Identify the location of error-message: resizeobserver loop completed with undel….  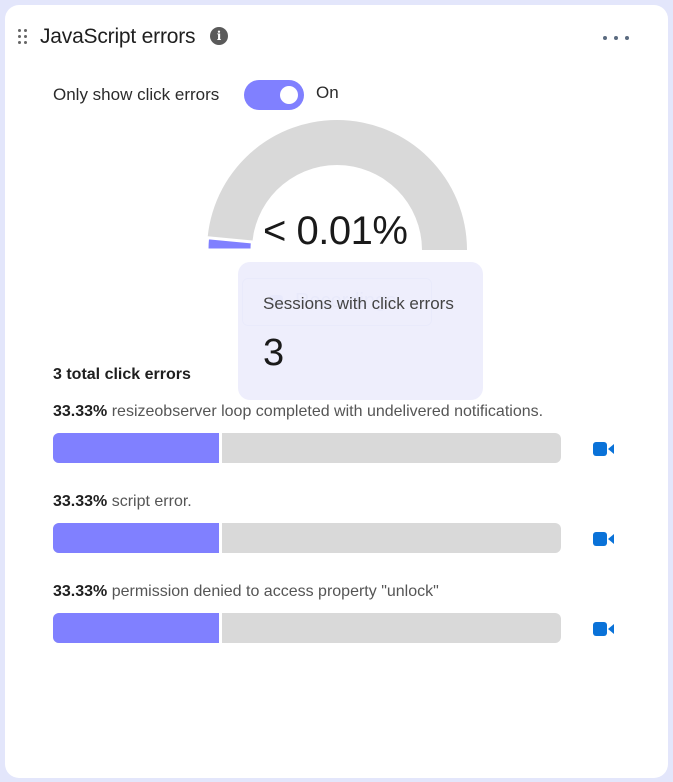
(327, 411).